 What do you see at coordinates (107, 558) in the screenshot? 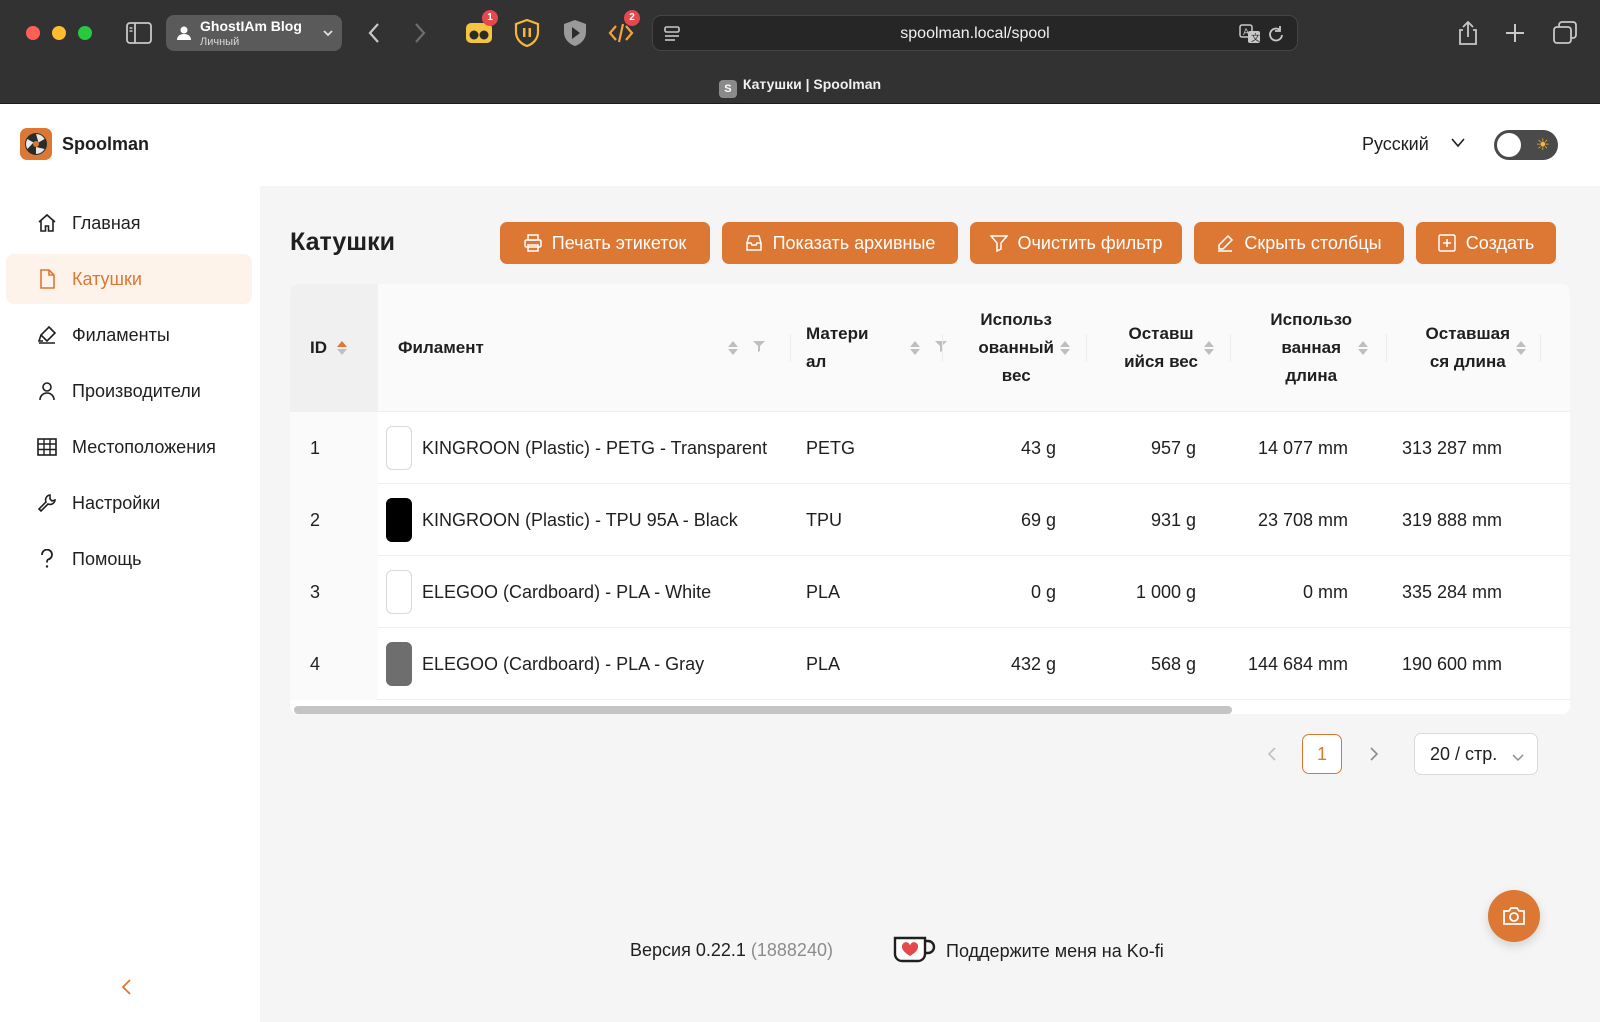
I see `sidebar-item-label: Помощь` at bounding box center [107, 558].